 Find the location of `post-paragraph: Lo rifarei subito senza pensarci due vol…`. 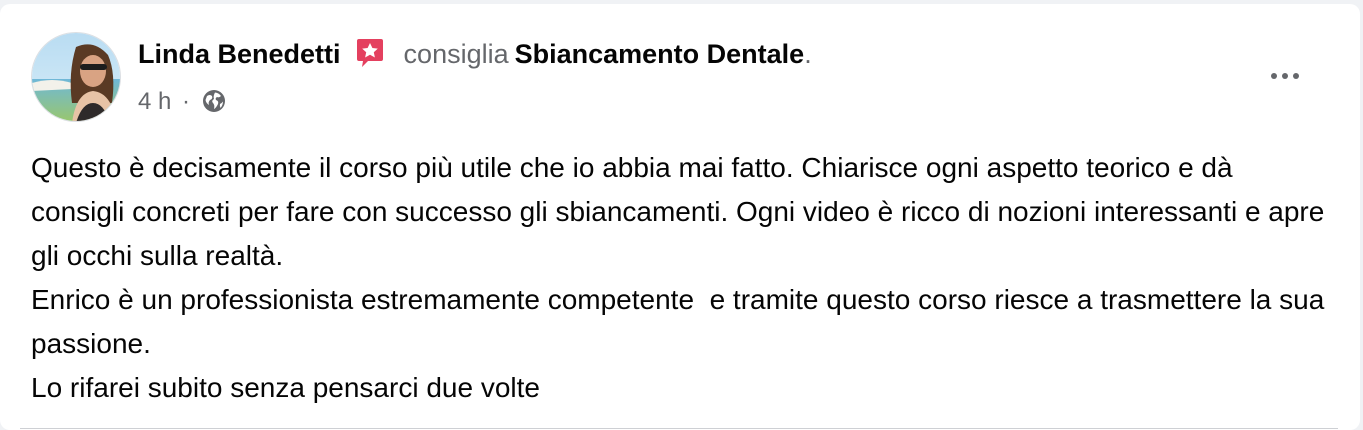

post-paragraph: Lo rifarei subito senza pensarci due vol… is located at coordinates (285, 387).